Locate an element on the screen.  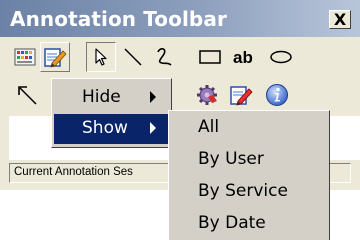
window-title: Annotation Toolbar is located at coordinates (118, 19).